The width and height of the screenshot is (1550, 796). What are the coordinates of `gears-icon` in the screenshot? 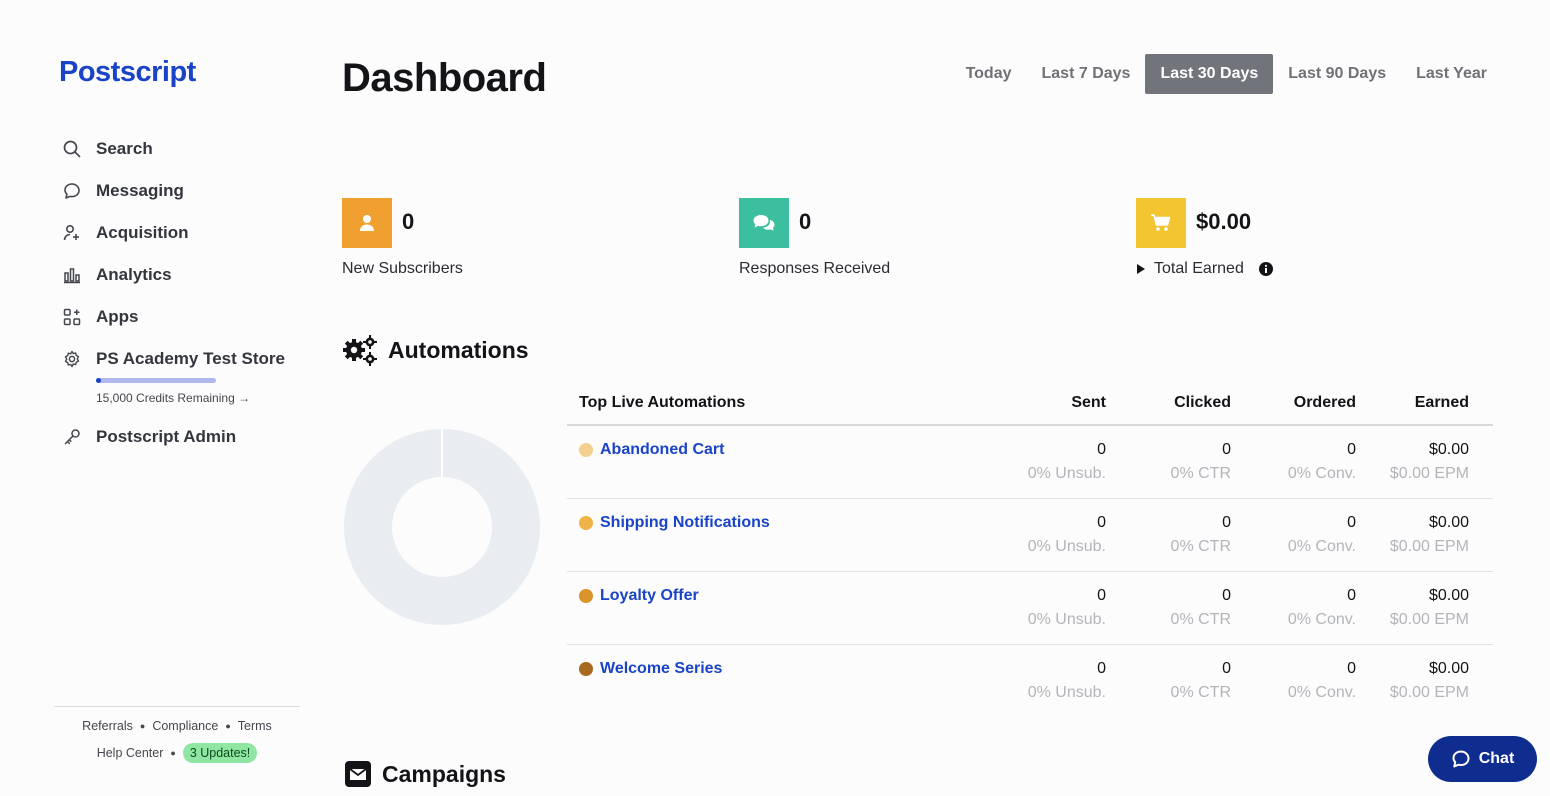 It's located at (360, 350).